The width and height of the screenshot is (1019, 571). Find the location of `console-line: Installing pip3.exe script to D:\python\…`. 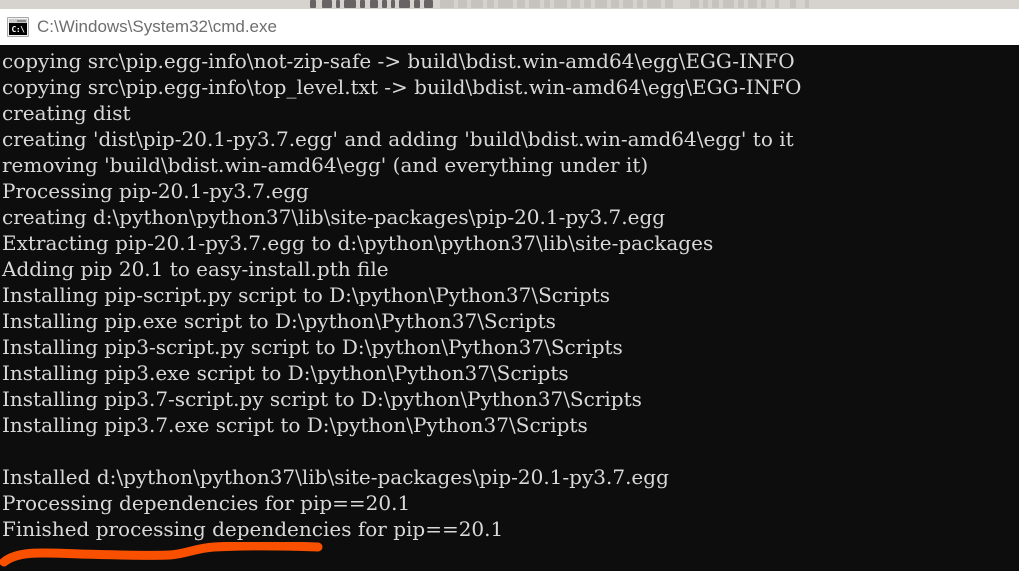

console-line: Installing pip3.exe script to D:\python\… is located at coordinates (285, 373).